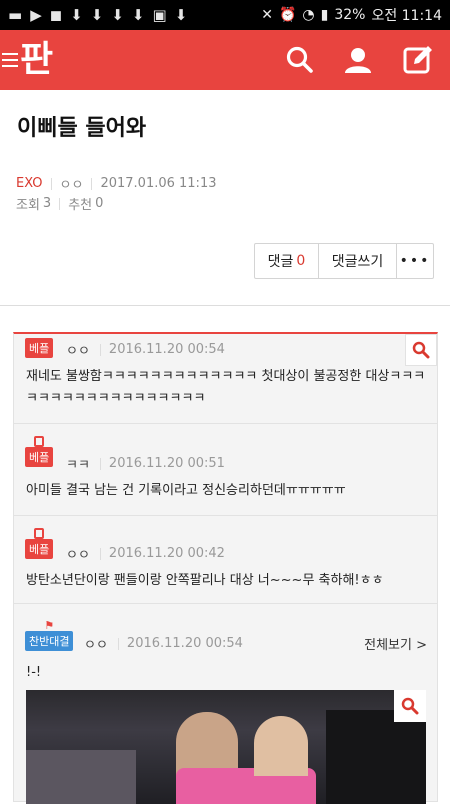 The image size is (450, 804). I want to click on post-date: 2017.01.06 11:13, so click(158, 183).